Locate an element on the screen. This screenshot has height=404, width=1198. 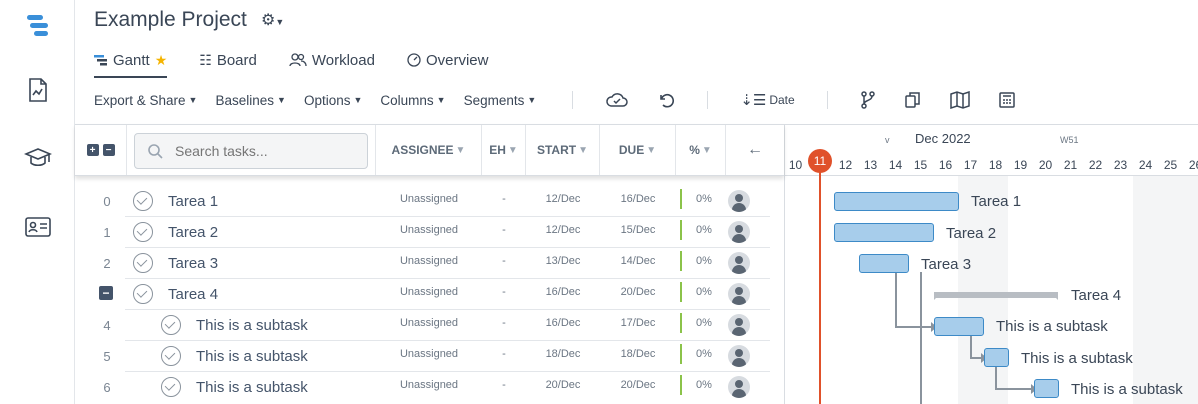
calculator-button is located at coordinates (1007, 100).